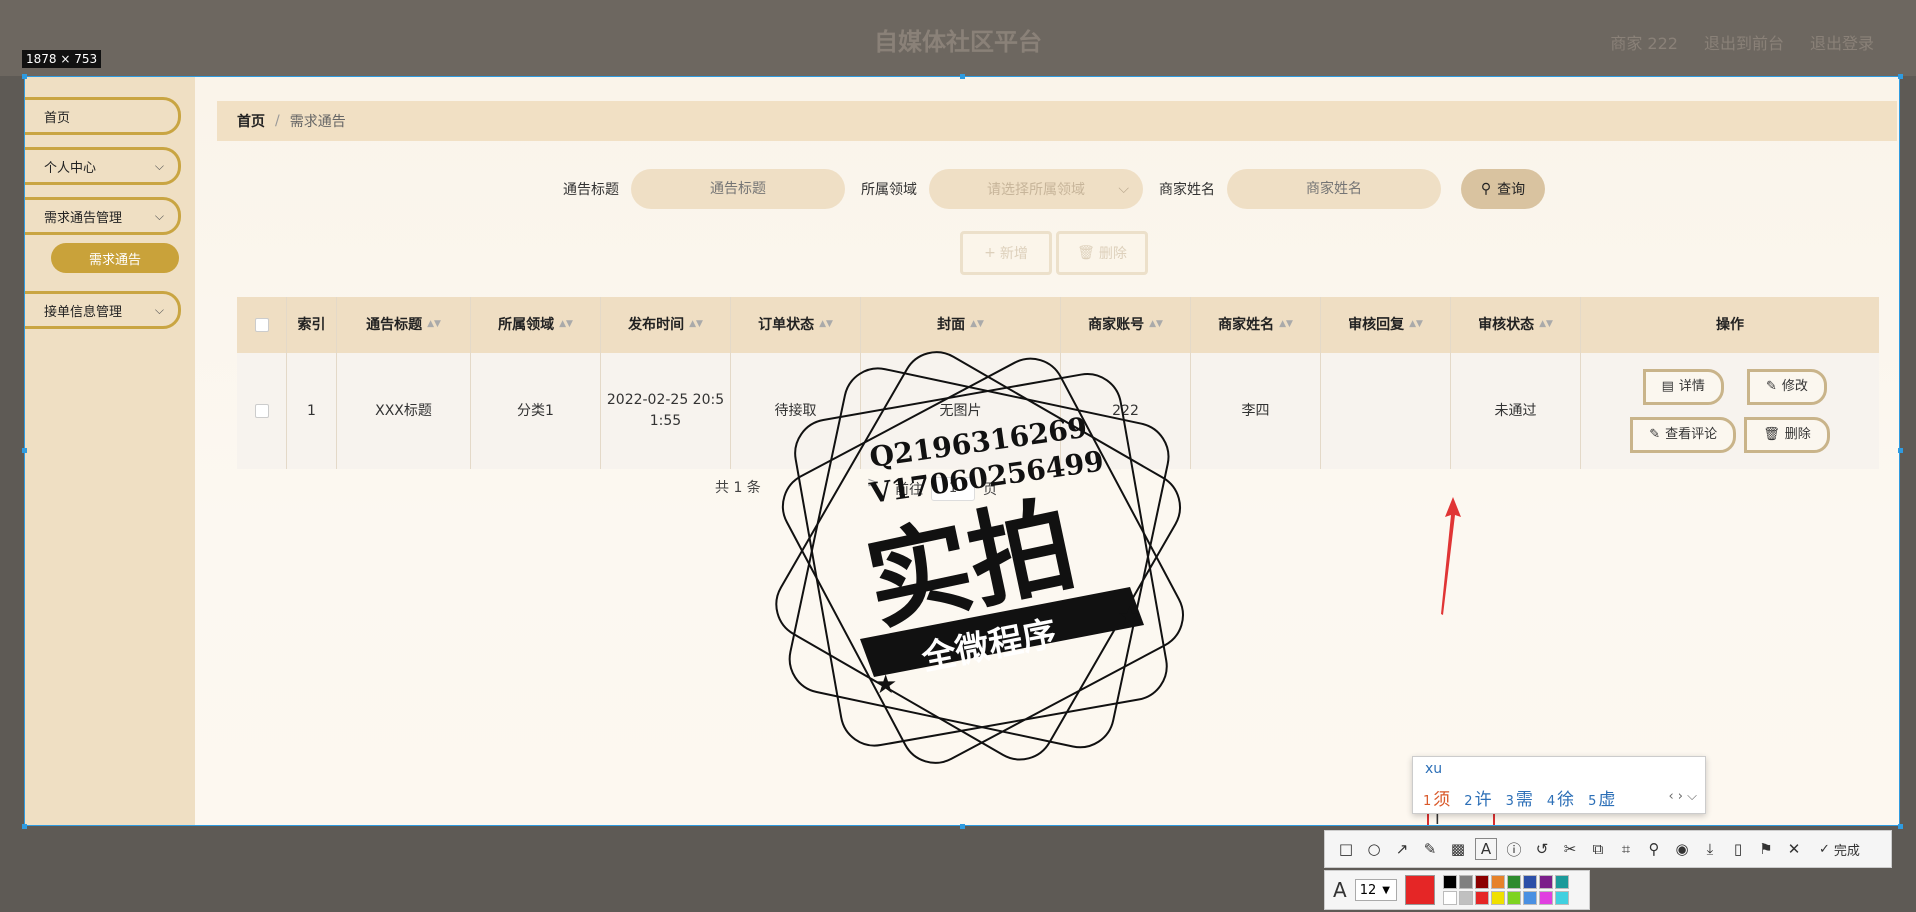 Image resolution: width=1916 pixels, height=912 pixels. I want to click on cell-ops: ▤ 详情 ✎ 修改 ✎ 查看评论 🗑 删除, so click(1730, 411).